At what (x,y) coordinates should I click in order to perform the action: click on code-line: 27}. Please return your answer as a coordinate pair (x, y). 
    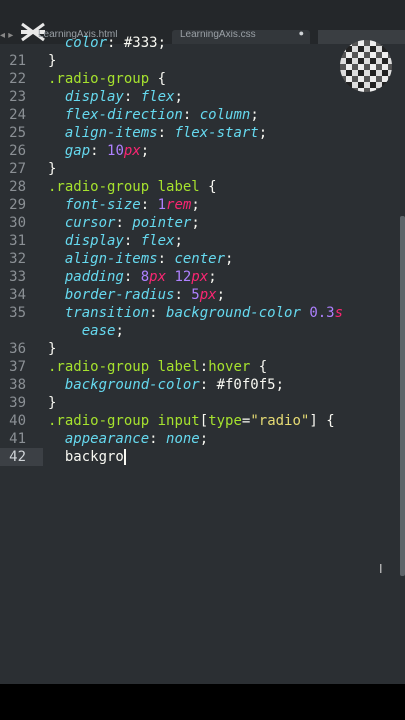
    Looking at the image, I should click on (202, 169).